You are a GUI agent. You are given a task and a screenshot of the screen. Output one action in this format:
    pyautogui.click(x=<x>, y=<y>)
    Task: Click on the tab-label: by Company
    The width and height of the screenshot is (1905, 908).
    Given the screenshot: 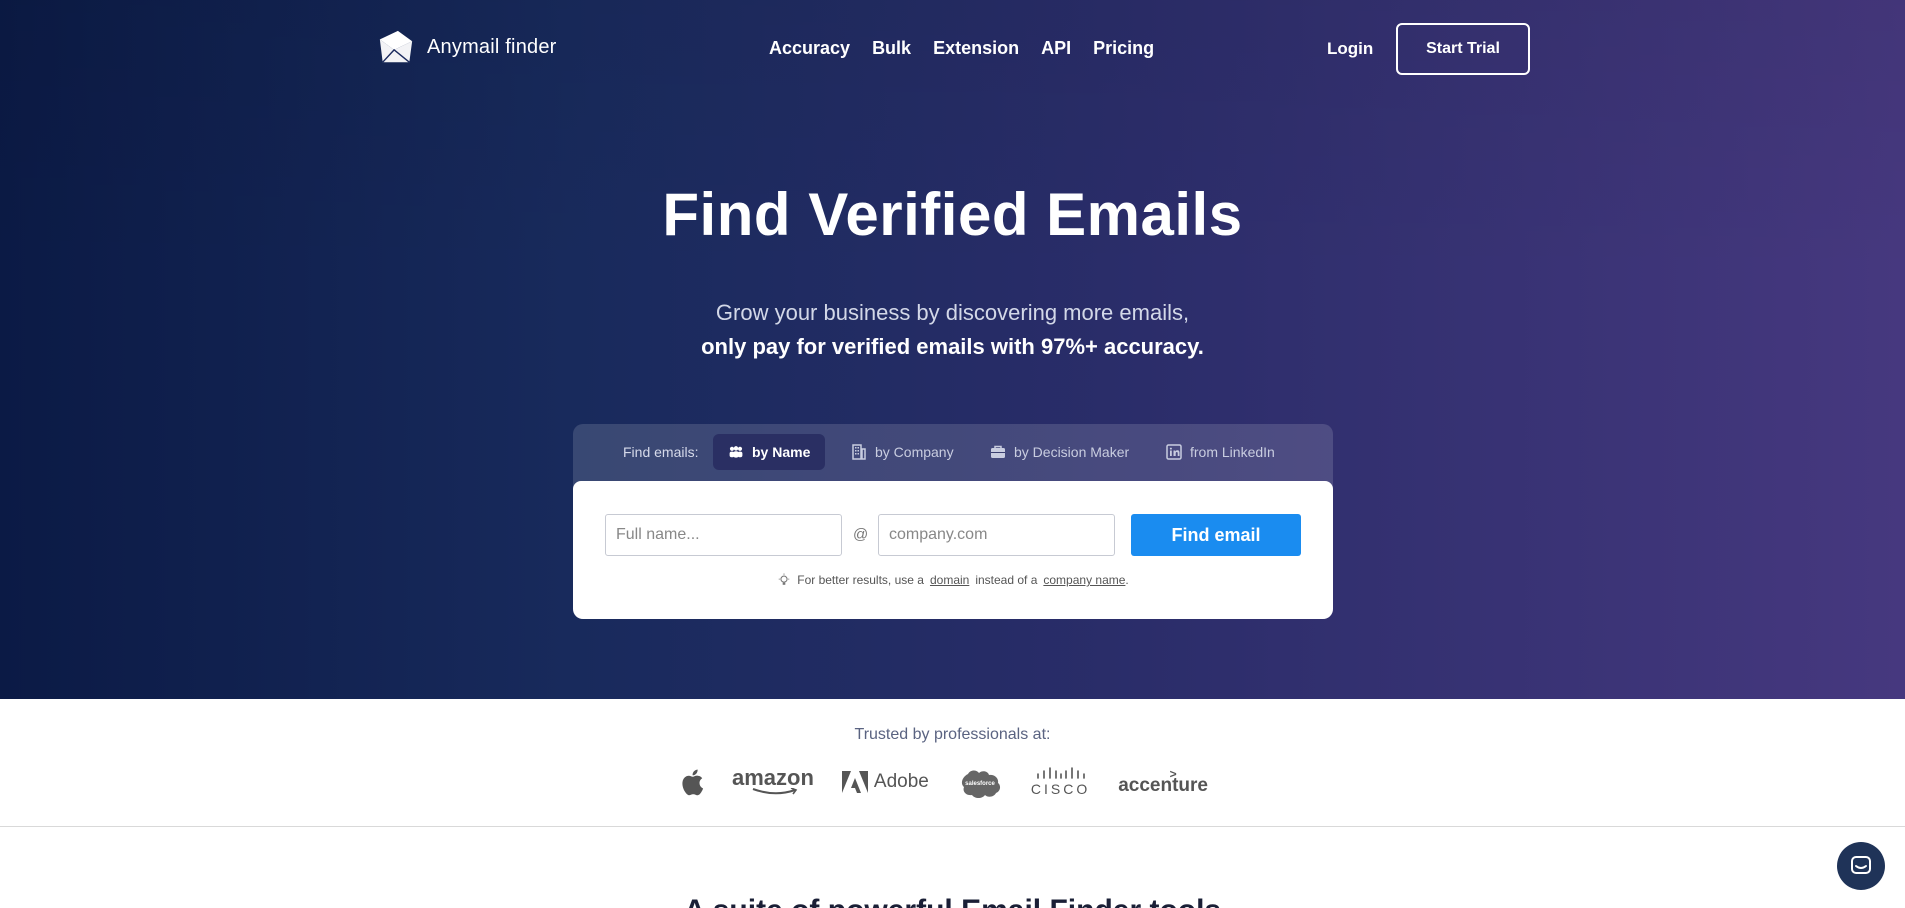 What is the action you would take?
    pyautogui.click(x=914, y=452)
    